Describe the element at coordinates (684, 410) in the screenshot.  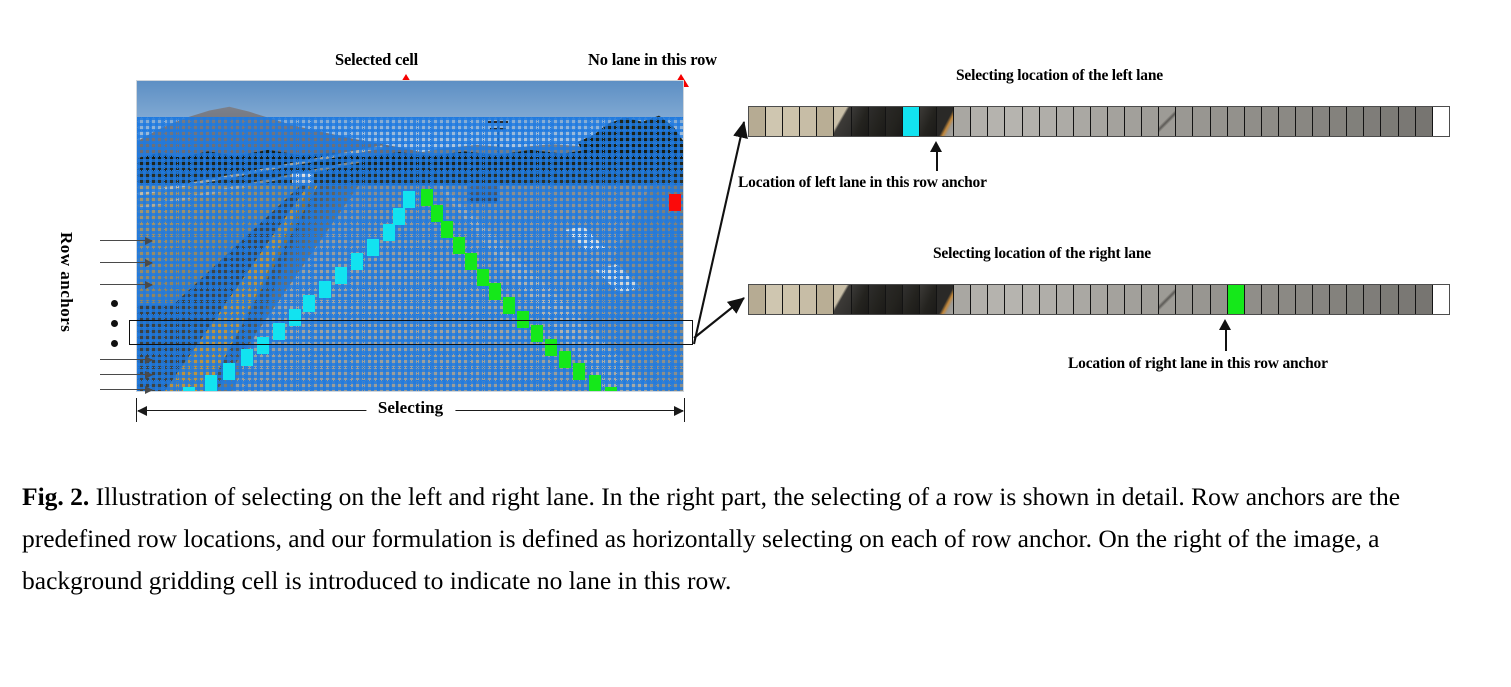
I see `measure-cap-right` at that location.